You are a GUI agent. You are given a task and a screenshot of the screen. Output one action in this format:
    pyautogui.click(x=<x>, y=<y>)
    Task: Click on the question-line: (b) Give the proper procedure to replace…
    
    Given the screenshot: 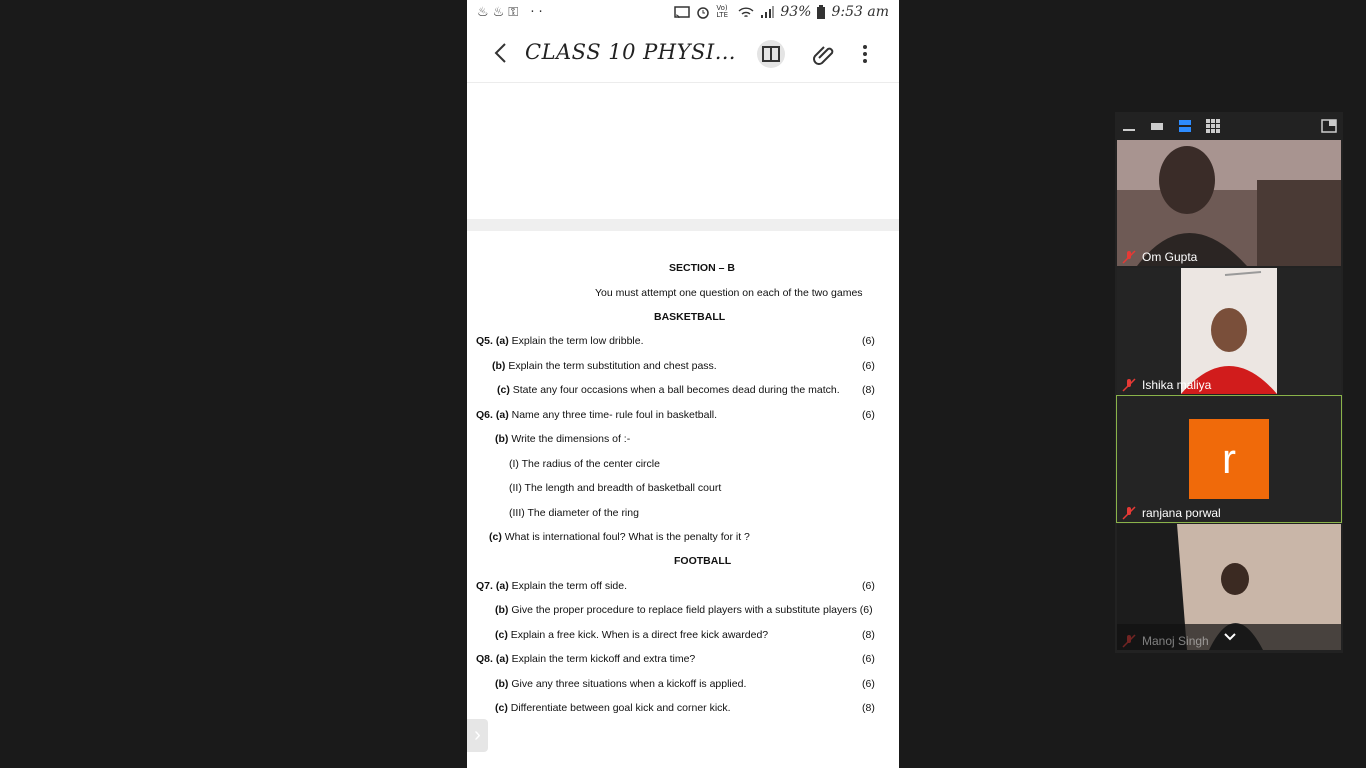 What is the action you would take?
    pyautogui.click(x=684, y=610)
    